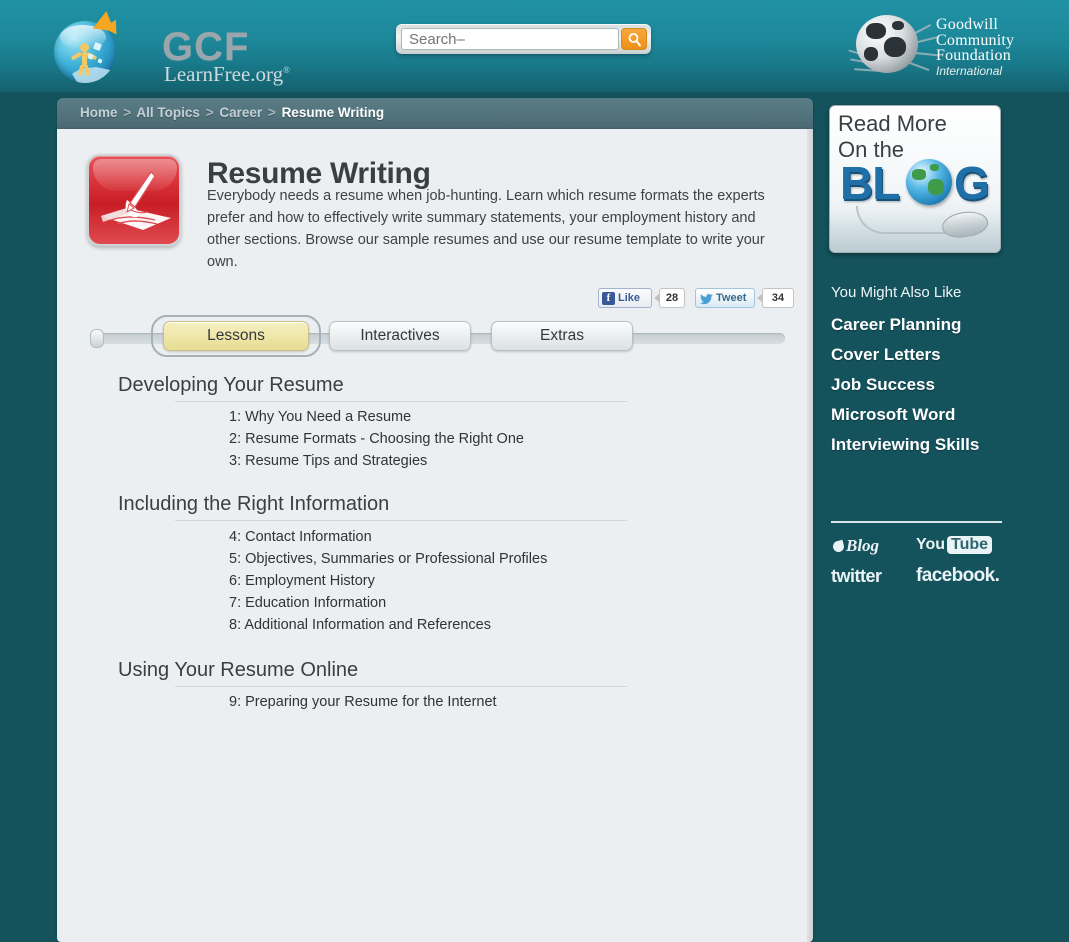  Describe the element at coordinates (510, 39) in the screenshot. I see `search-input` at that location.